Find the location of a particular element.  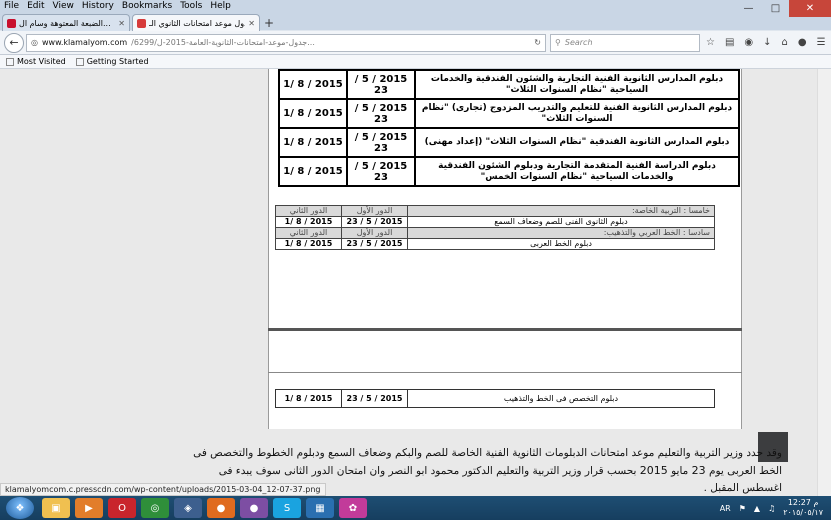

chat-icon: ● is located at coordinates (802, 42).